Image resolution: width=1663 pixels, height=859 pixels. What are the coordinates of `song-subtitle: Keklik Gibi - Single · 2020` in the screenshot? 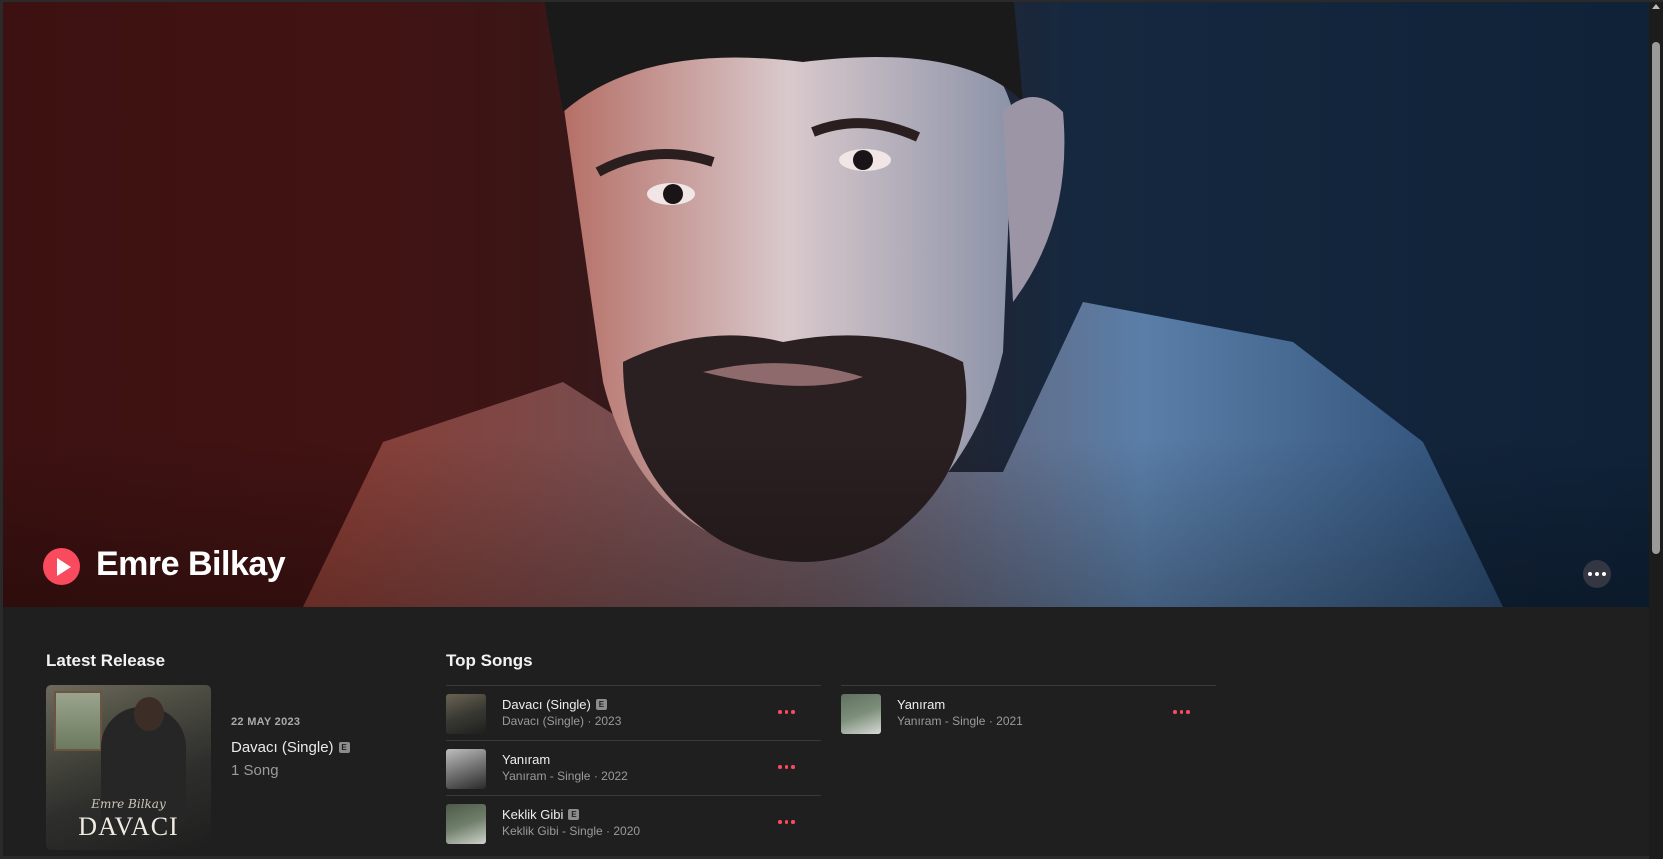 It's located at (571, 831).